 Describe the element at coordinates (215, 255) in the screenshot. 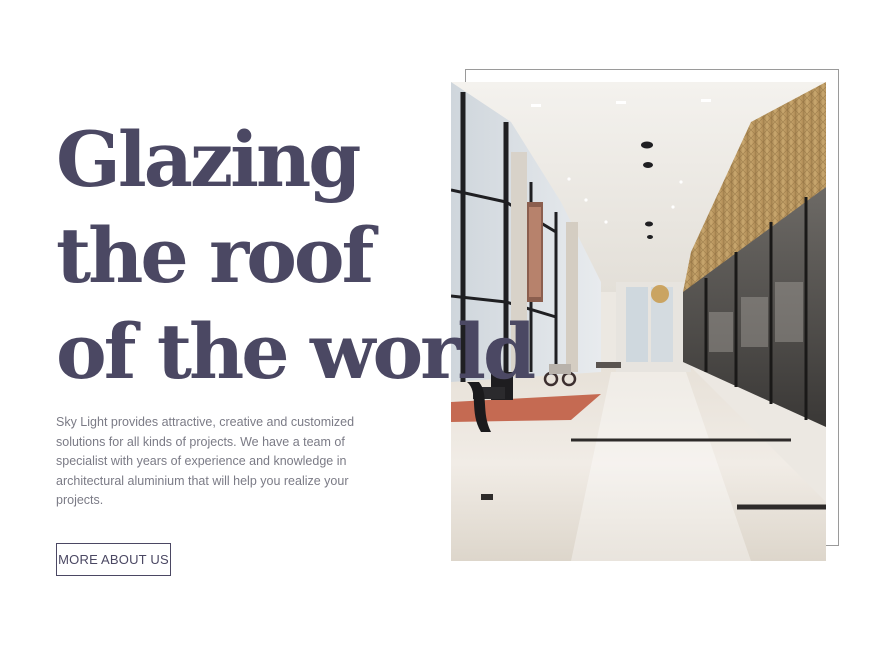

I see `headline-line-2: the roof` at that location.